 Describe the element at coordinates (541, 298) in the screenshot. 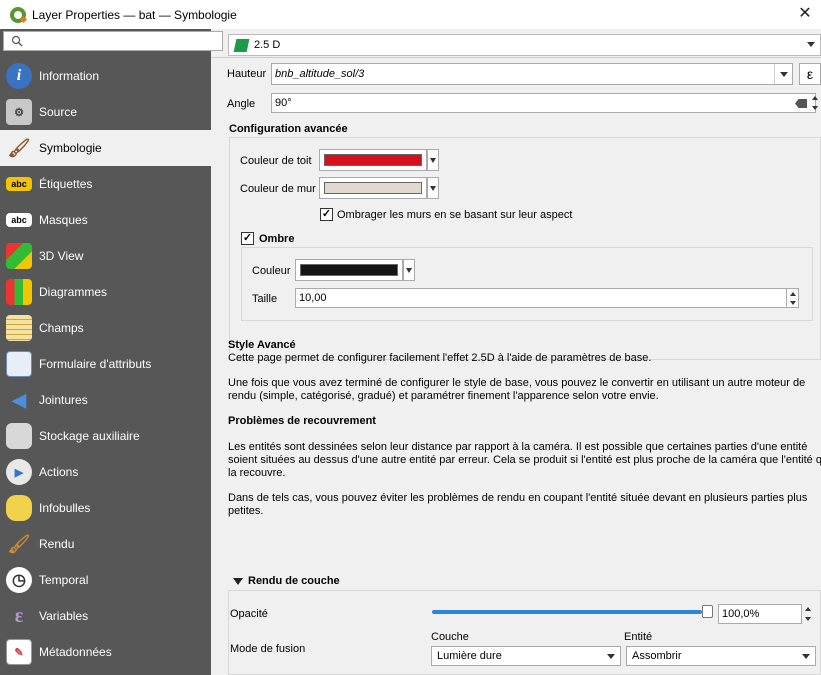

I see `shadow-size-input: 10,00` at that location.